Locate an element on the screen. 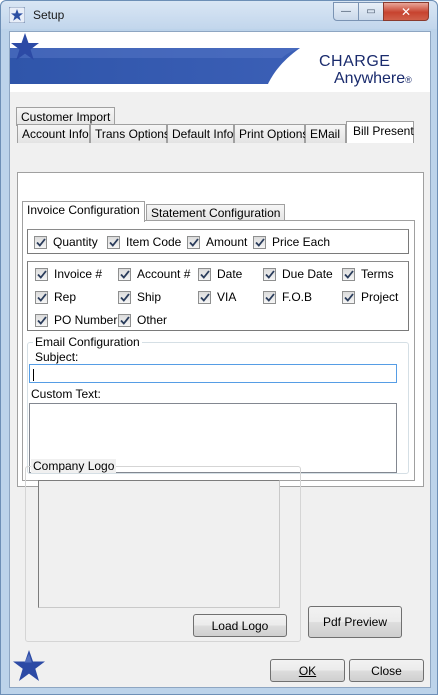  checkbox-project: Project is located at coordinates (370, 297).